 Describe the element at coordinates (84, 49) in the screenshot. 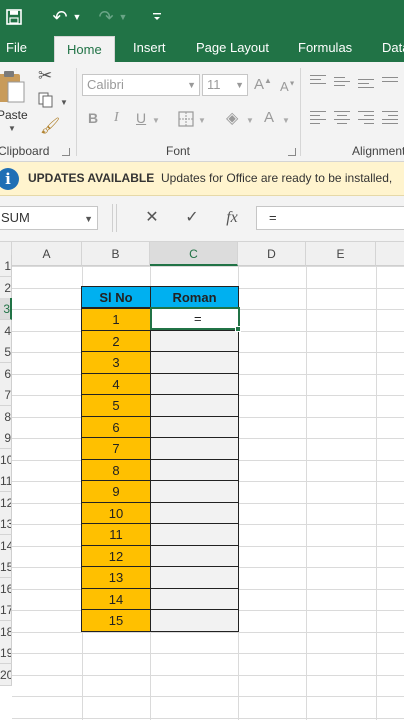

I see `tab-home: Home` at that location.